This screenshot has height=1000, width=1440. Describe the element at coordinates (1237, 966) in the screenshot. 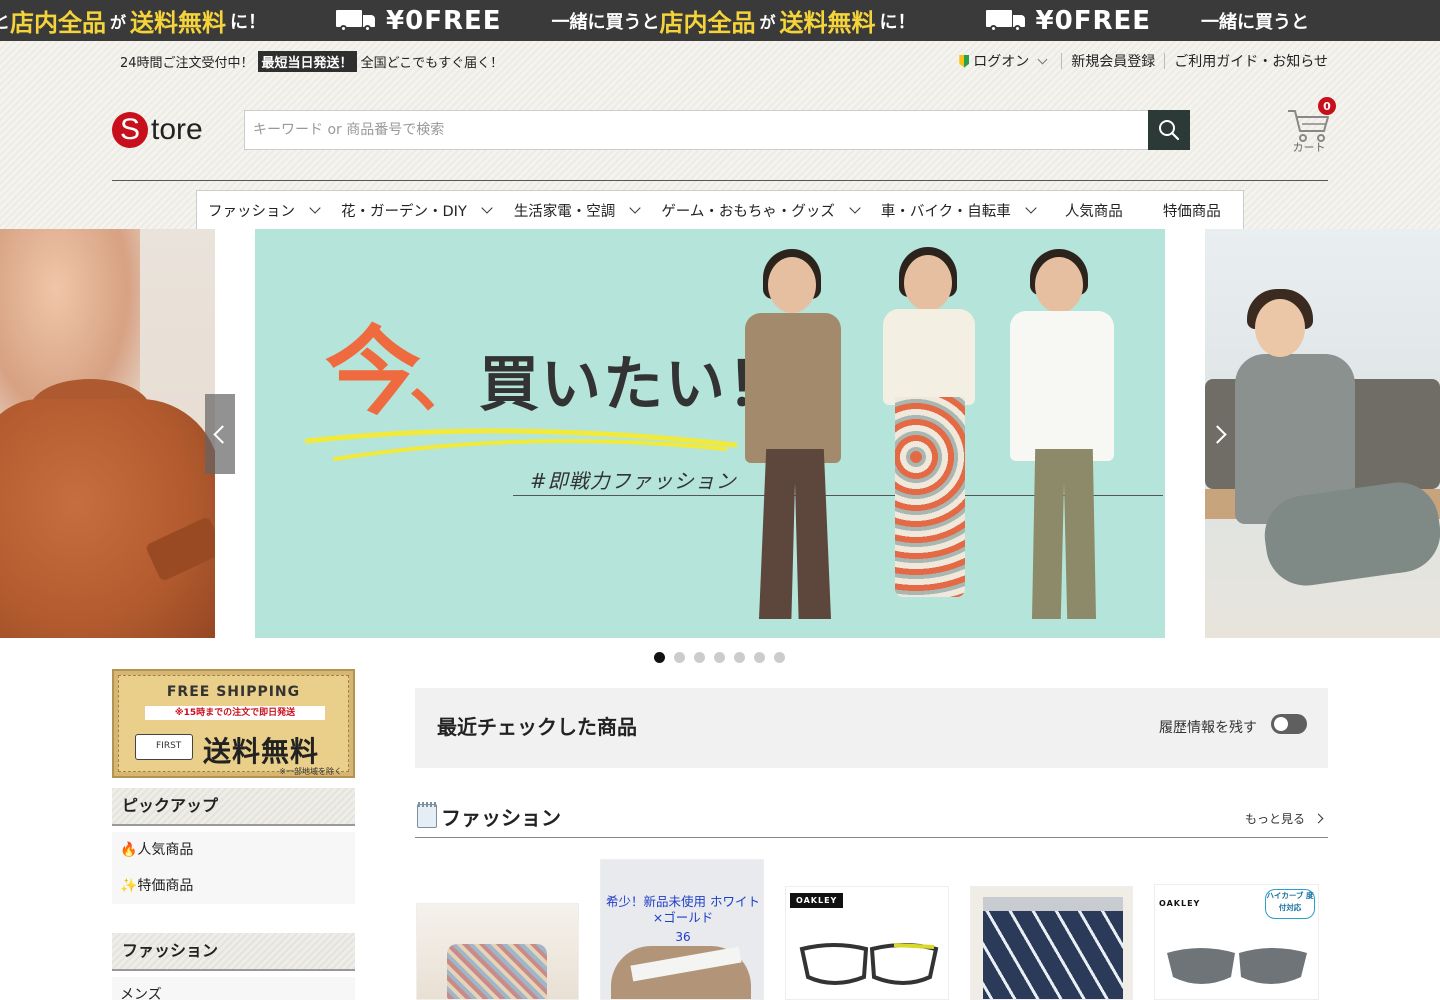

I see `sunglasses-icon` at that location.